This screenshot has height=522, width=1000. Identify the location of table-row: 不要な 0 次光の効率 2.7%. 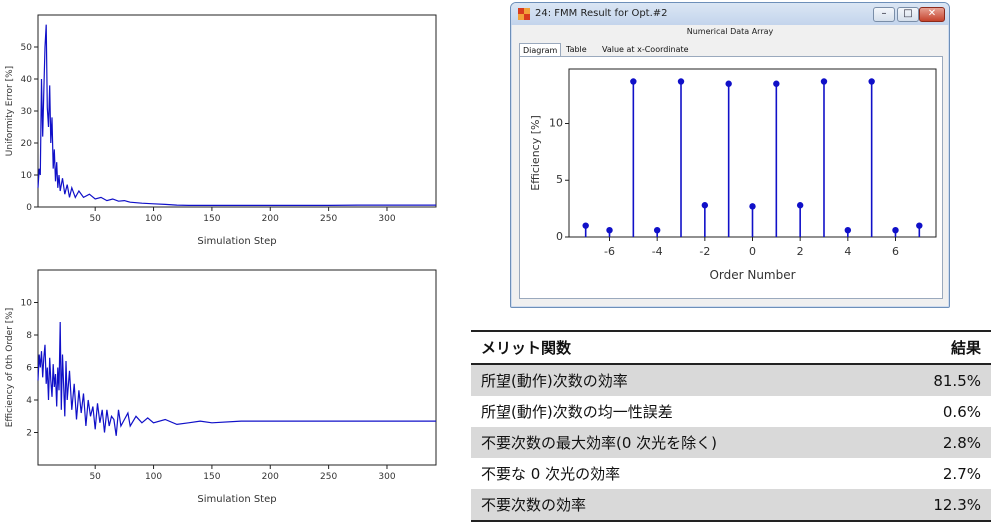
(731, 473).